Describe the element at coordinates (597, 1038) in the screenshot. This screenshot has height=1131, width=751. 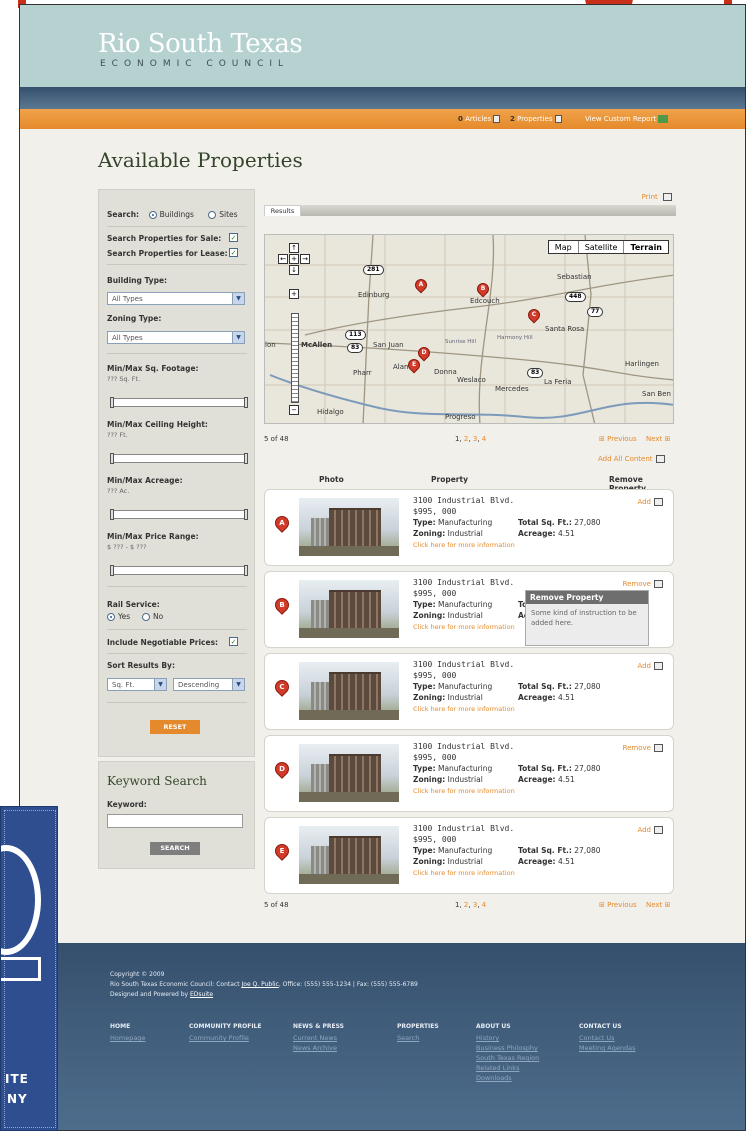
I see `footer-link: Contact Us` at that location.